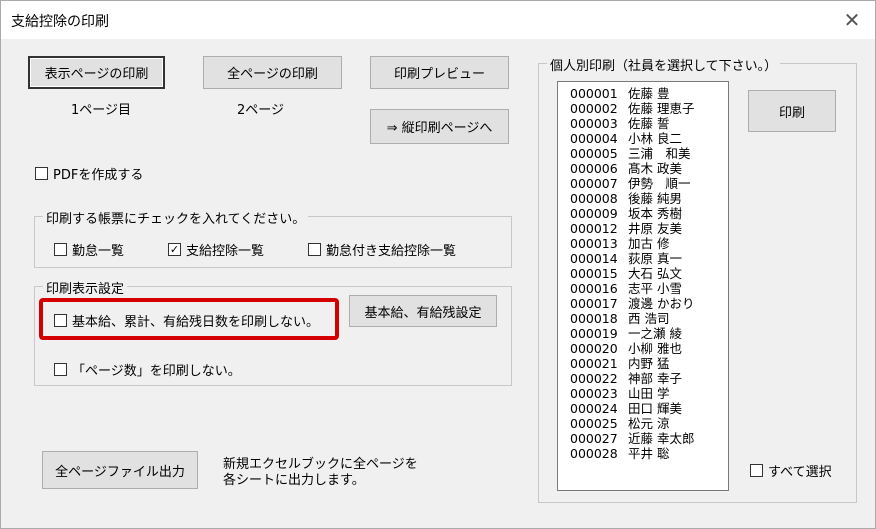 This screenshot has height=529, width=876. Describe the element at coordinates (655, 288) in the screenshot. I see `employee-name: 志平 小雪` at that location.